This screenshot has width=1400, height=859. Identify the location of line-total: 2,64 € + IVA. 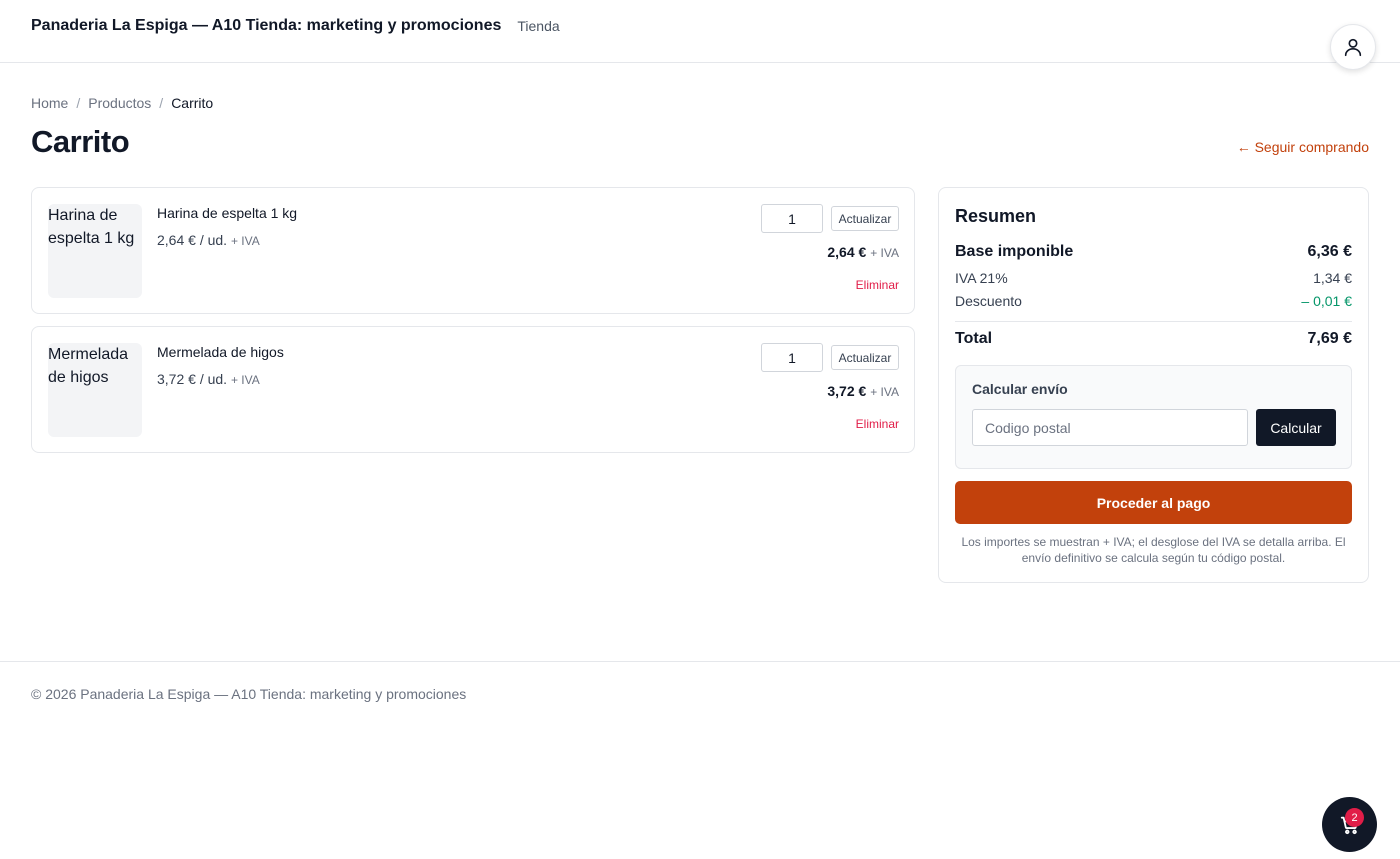
(863, 252).